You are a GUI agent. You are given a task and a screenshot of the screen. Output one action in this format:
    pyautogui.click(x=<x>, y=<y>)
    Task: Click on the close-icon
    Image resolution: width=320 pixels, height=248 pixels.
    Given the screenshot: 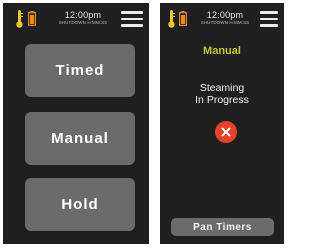 What is the action you would take?
    pyautogui.click(x=226, y=132)
    